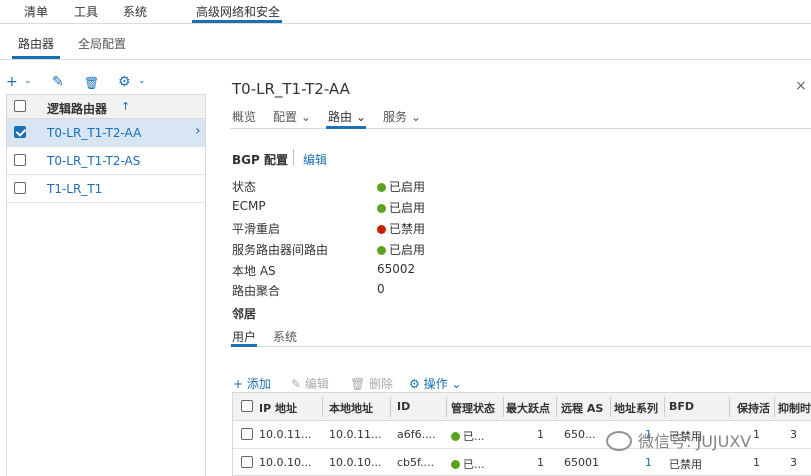 Image resolution: width=811 pixels, height=476 pixels. What do you see at coordinates (291, 89) in the screenshot?
I see `detail-title: T0-LR_T1-T2-AA` at bounding box center [291, 89].